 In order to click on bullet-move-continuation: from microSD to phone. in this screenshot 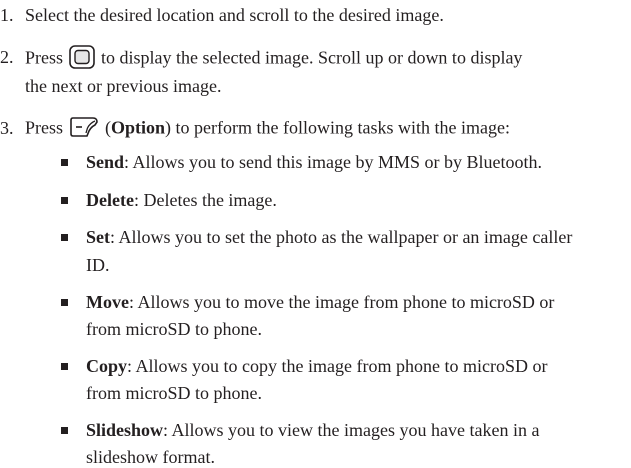, I will do `click(174, 329)`.